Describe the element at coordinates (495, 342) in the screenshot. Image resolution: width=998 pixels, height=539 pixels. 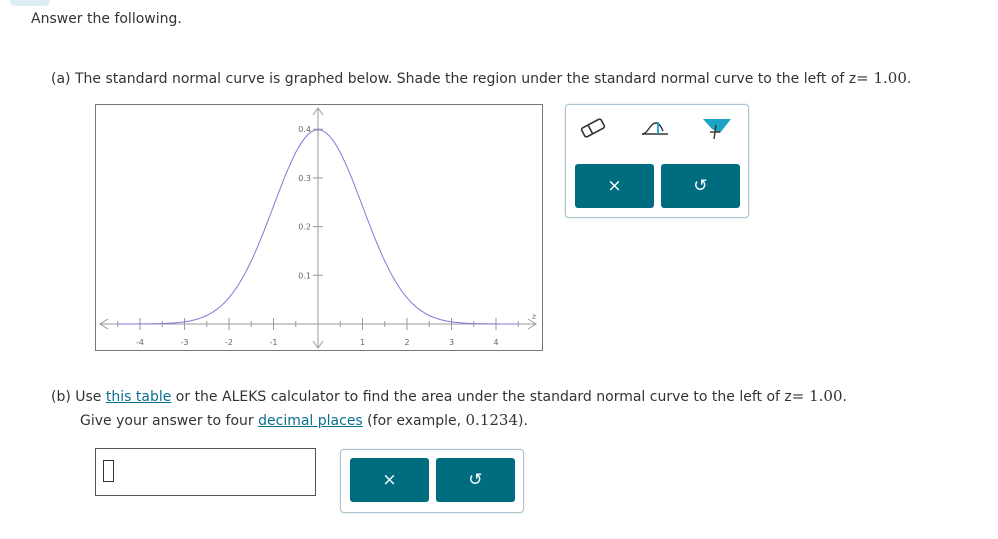
I see `x-tick-label: 4` at that location.